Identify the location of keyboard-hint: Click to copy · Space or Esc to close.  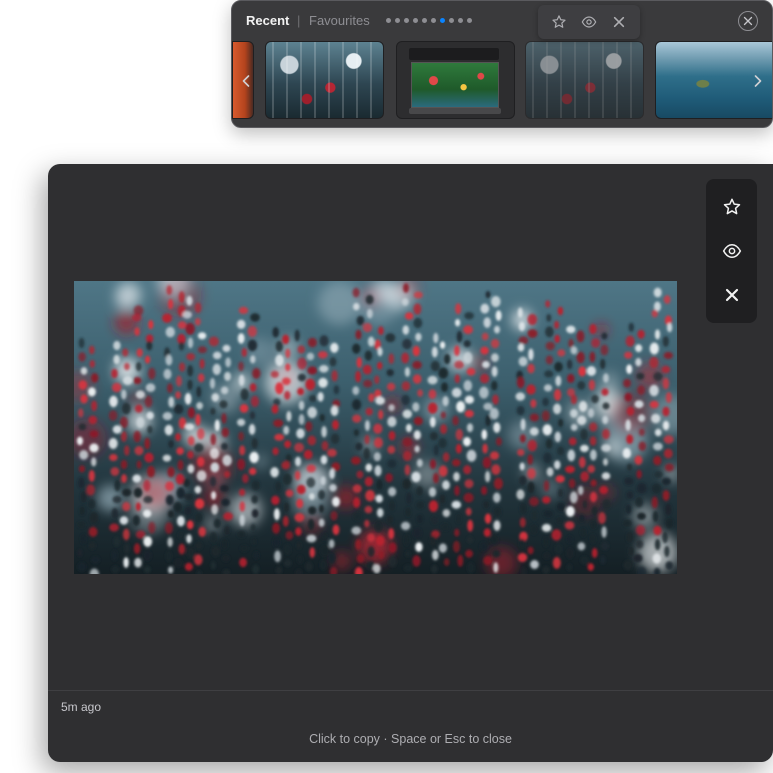
(410, 739).